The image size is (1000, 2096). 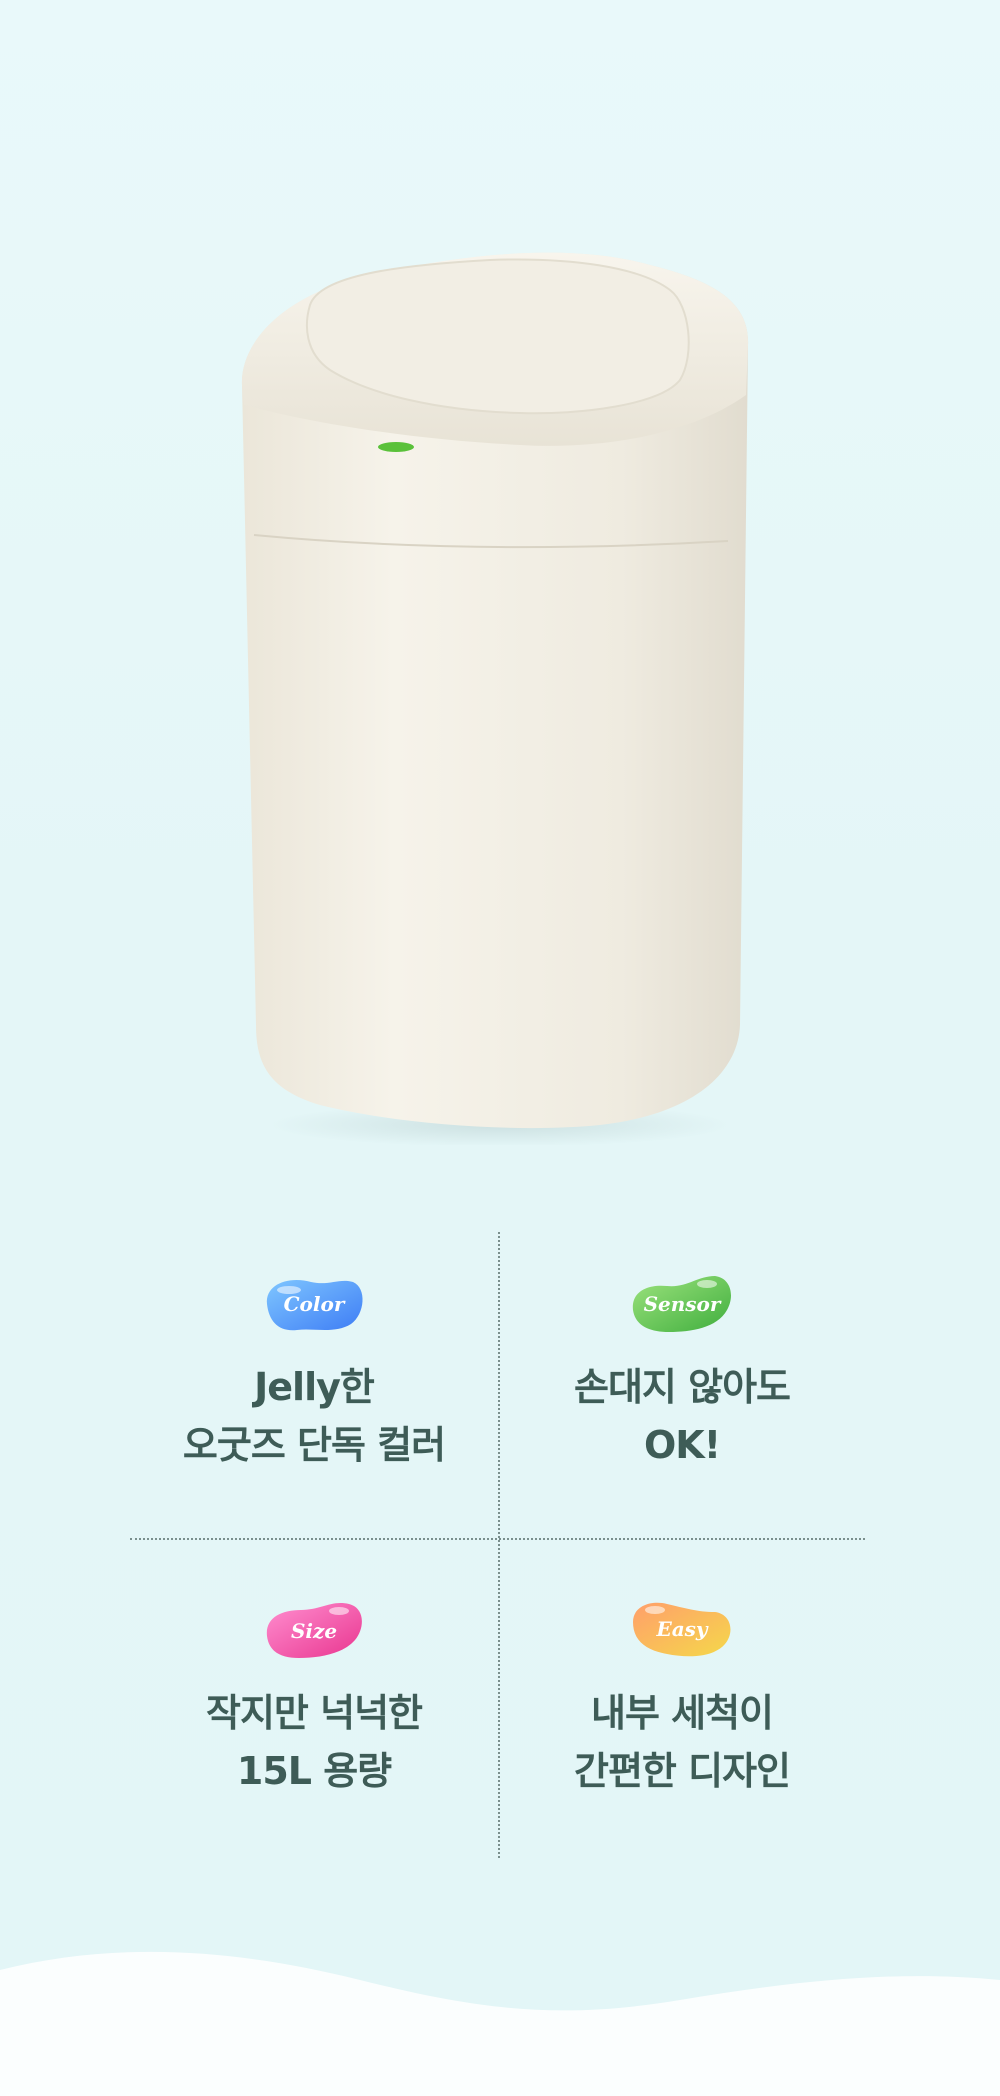 I want to click on horizontal-divider, so click(x=497, y=1539).